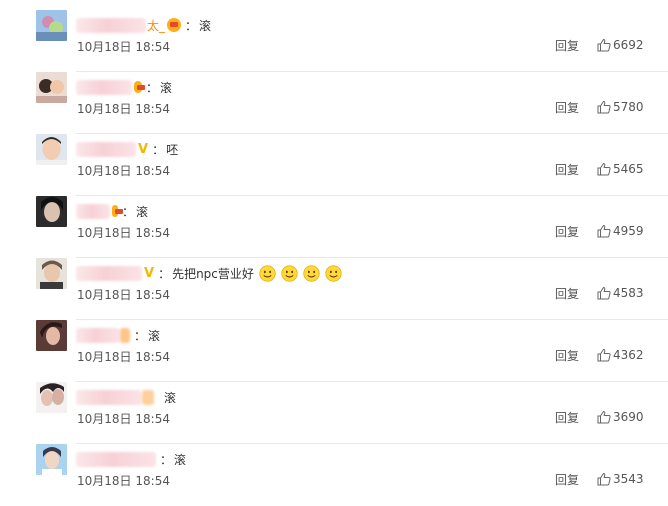  Describe the element at coordinates (334, 103) in the screenshot. I see `comment-item: ： 滚 10月18日 18:54 回复 5780` at that location.